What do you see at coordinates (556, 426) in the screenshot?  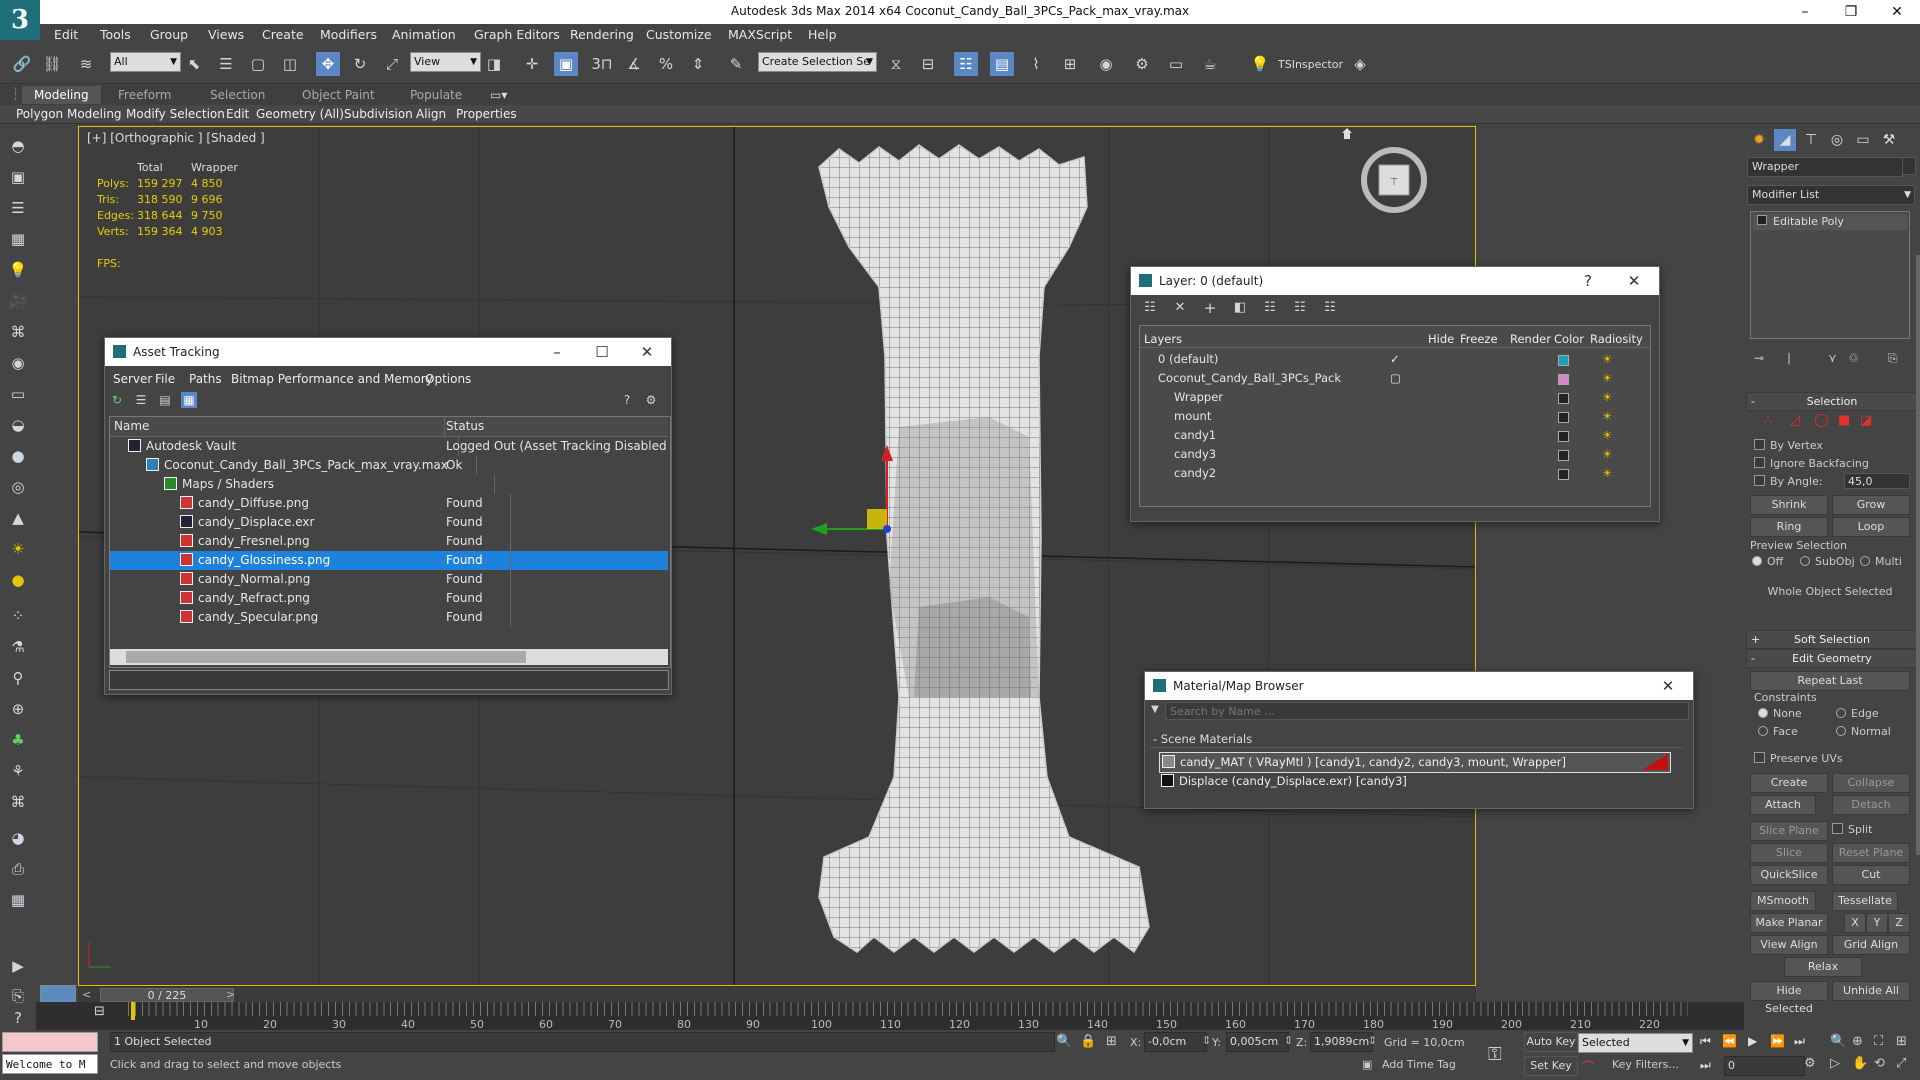 I see `col-status: Status` at bounding box center [556, 426].